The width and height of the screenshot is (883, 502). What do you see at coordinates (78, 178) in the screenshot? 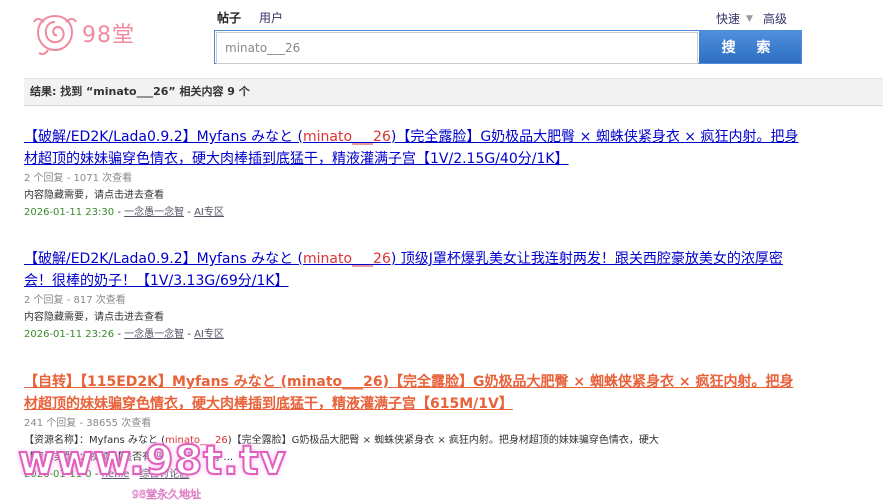
I see `reply-view-count: 2 个回复 - 1071 次查看` at bounding box center [78, 178].